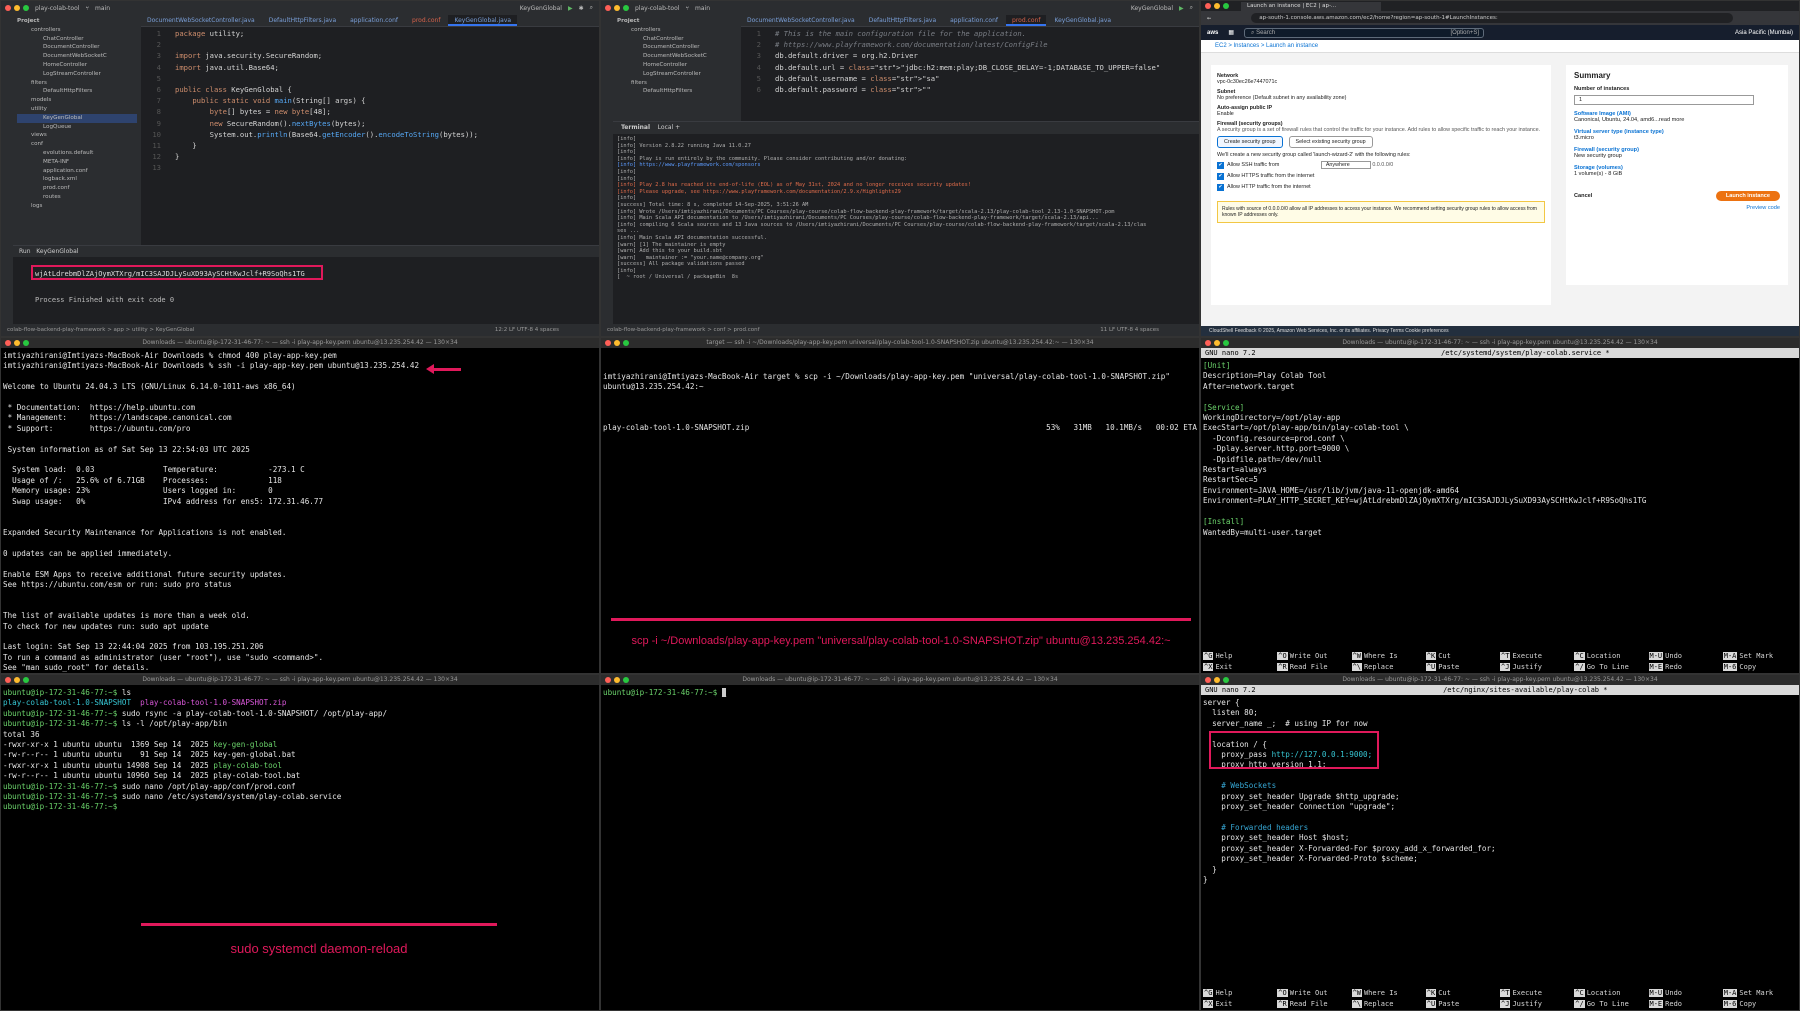 The image size is (1800, 1011). Describe the element at coordinates (1583, 196) in the screenshot. I see `cancel-button: Cancel` at that location.